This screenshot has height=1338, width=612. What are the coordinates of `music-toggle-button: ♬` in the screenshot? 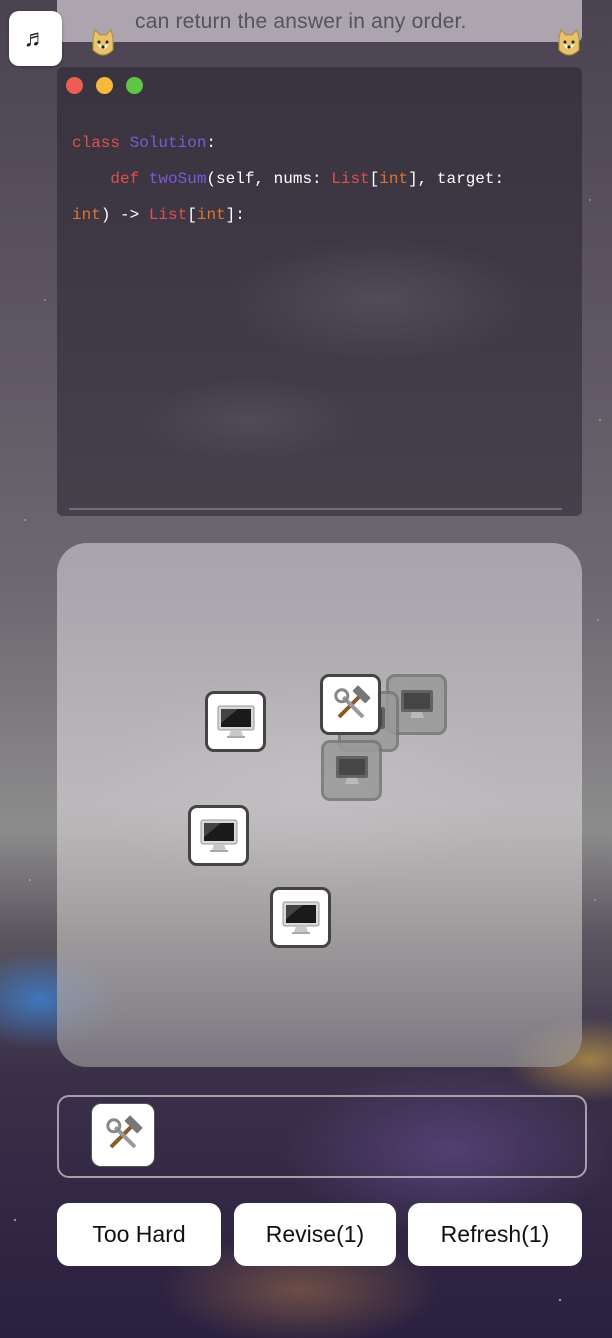 It's located at (35, 38).